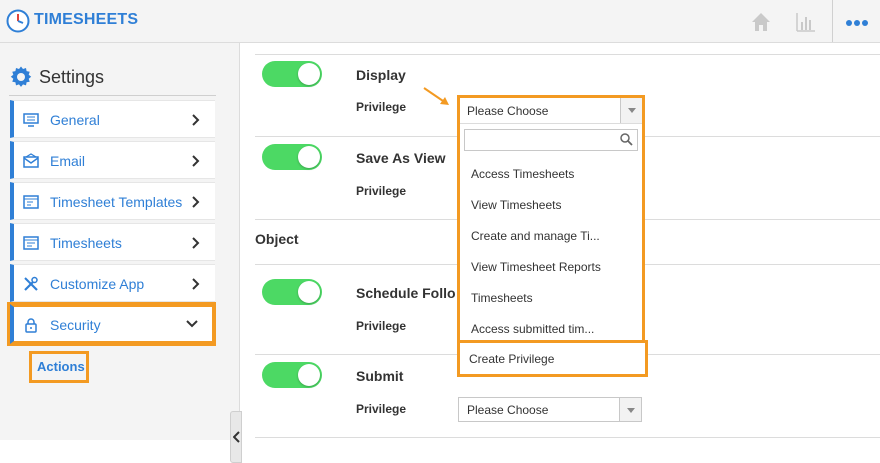 This screenshot has height=463, width=880. What do you see at coordinates (68, 161) in the screenshot?
I see `sidebar-item-label: Email` at bounding box center [68, 161].